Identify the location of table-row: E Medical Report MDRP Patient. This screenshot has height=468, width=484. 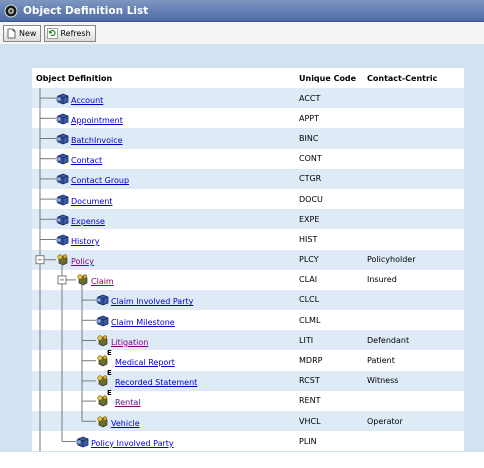
(248, 360).